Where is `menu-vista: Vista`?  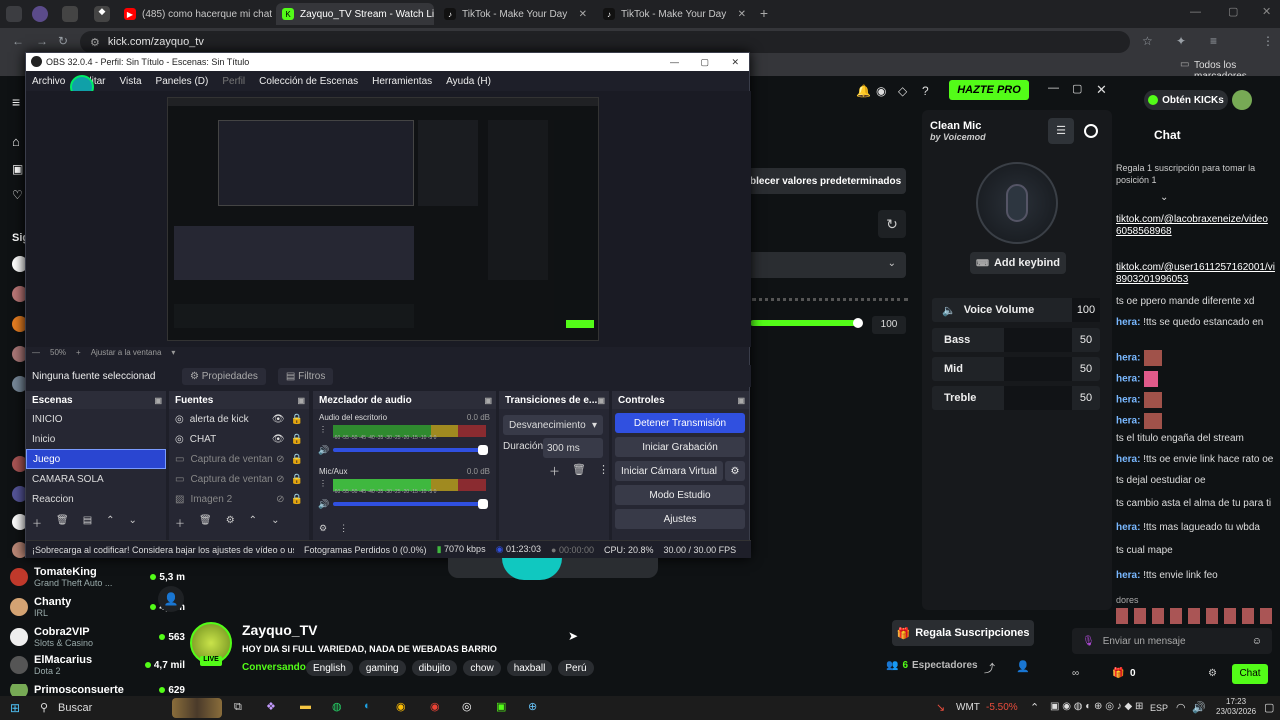
menu-vista: Vista is located at coordinates (130, 81).